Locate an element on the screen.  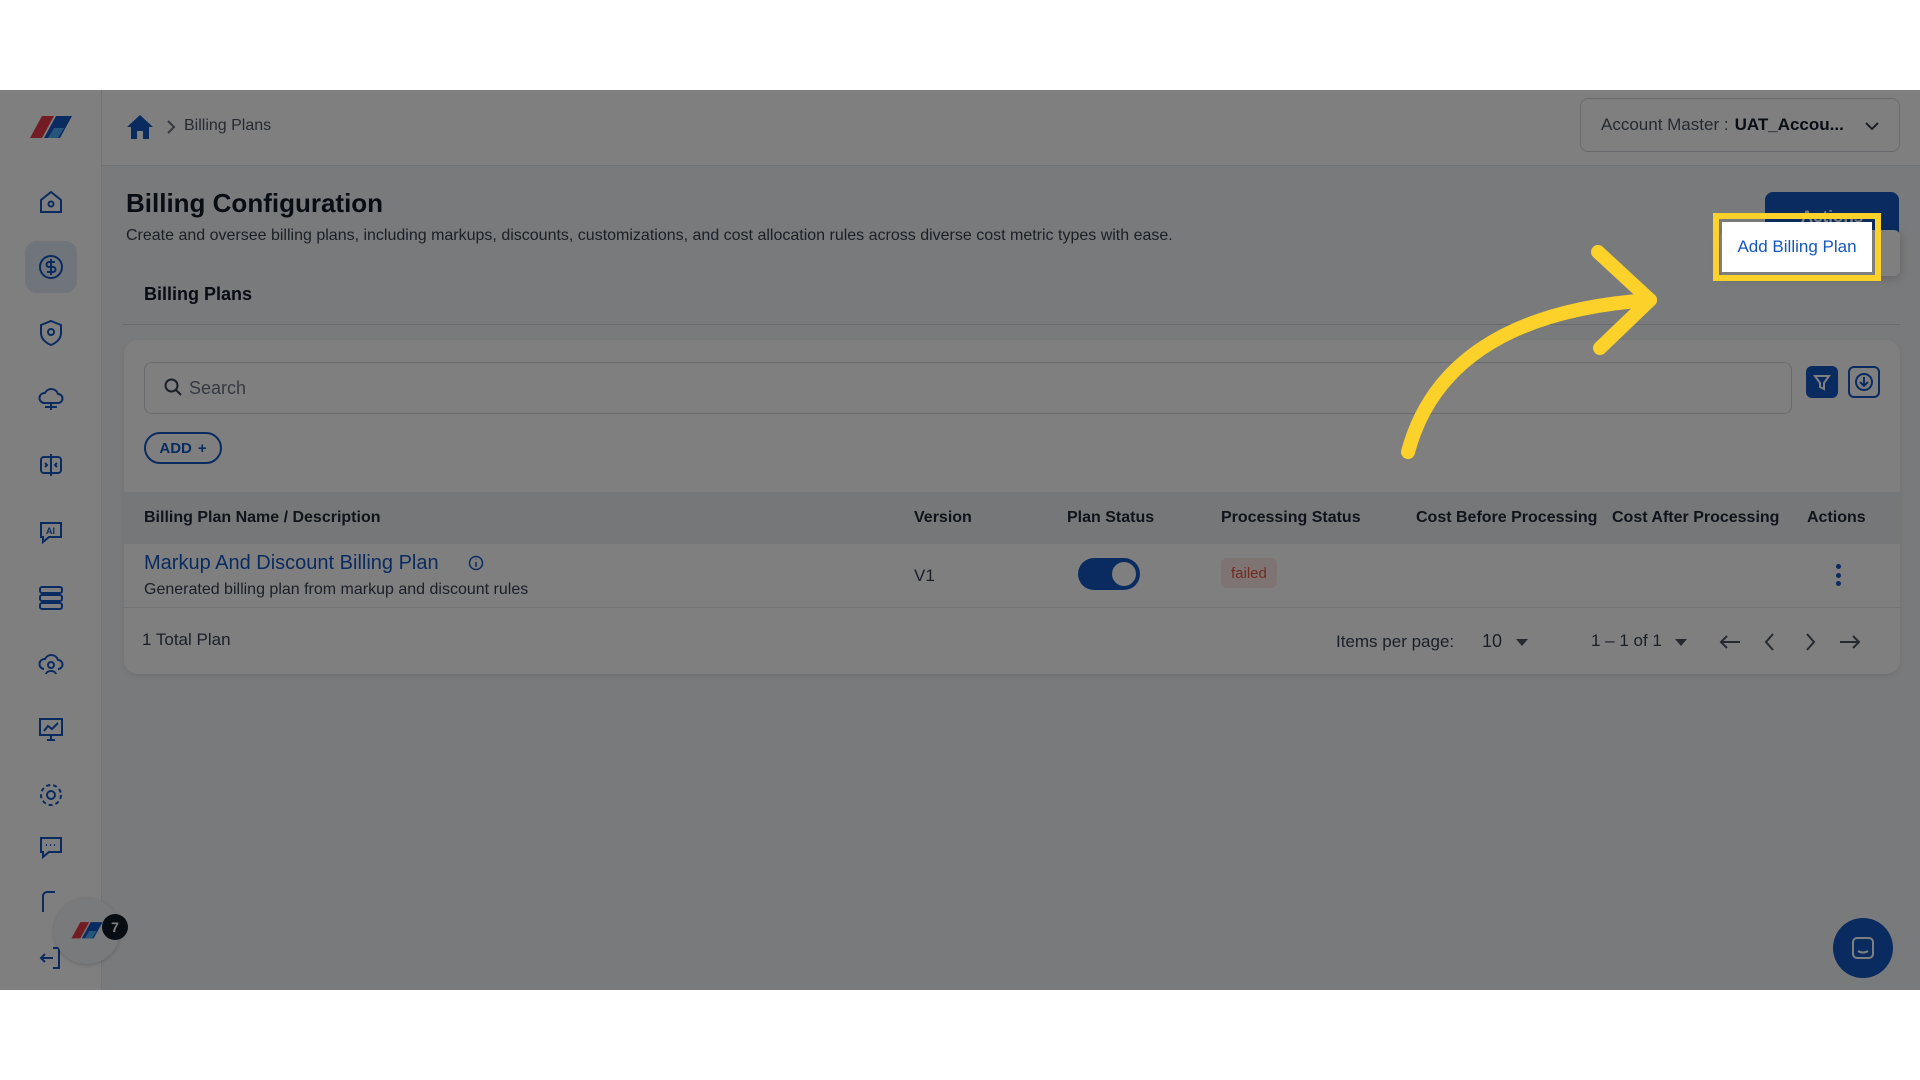
plus-icon: + is located at coordinates (202, 448).